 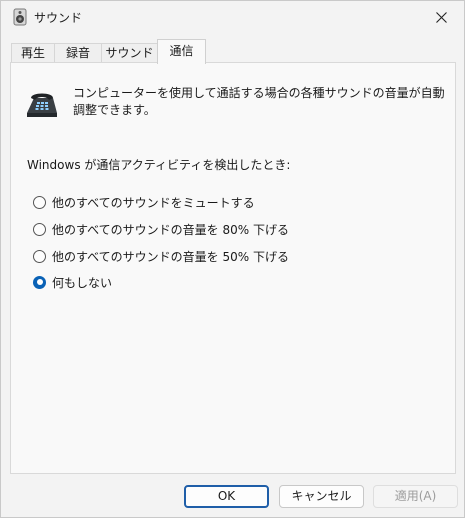 I want to click on window-title: サウンド, so click(x=58, y=18).